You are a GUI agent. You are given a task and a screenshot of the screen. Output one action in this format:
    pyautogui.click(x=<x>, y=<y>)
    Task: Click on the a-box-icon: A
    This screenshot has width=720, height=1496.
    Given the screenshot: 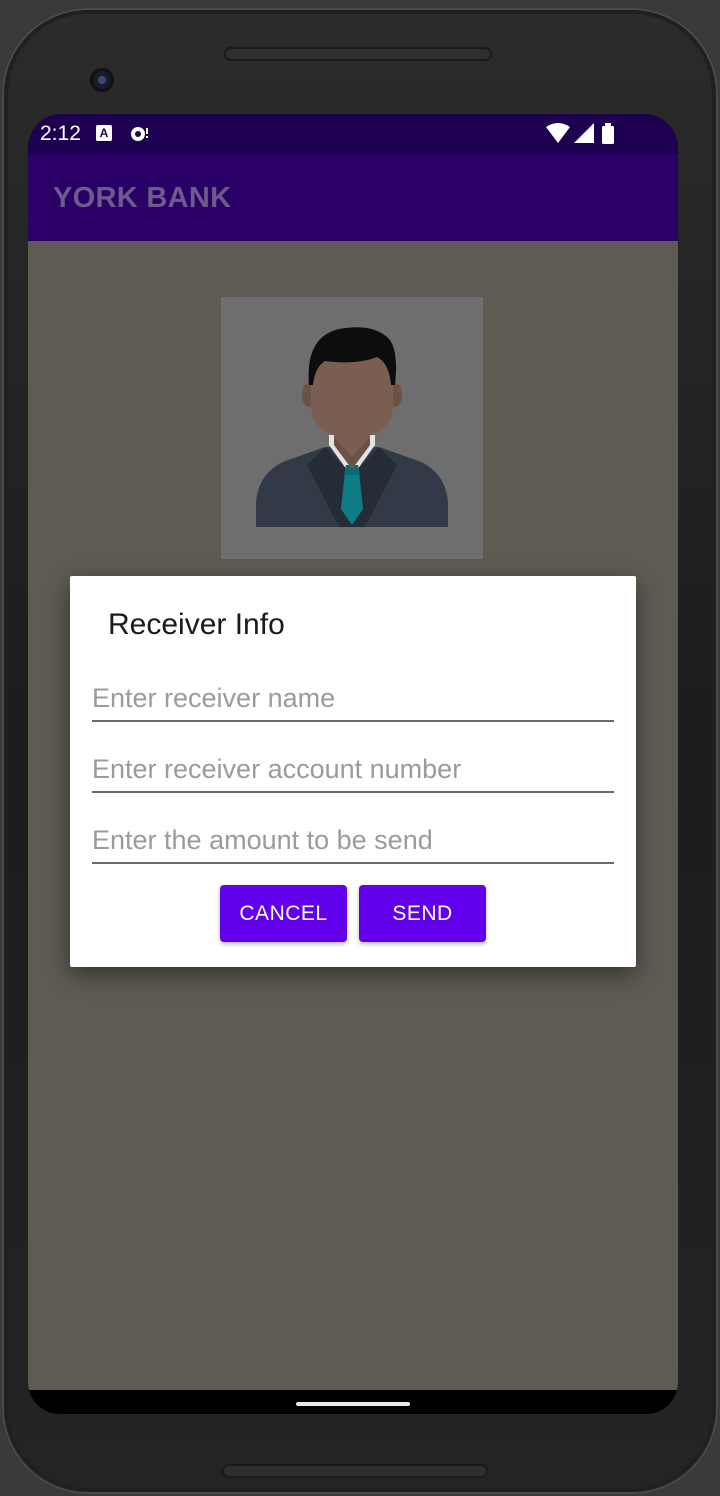 What is the action you would take?
    pyautogui.click(x=104, y=133)
    